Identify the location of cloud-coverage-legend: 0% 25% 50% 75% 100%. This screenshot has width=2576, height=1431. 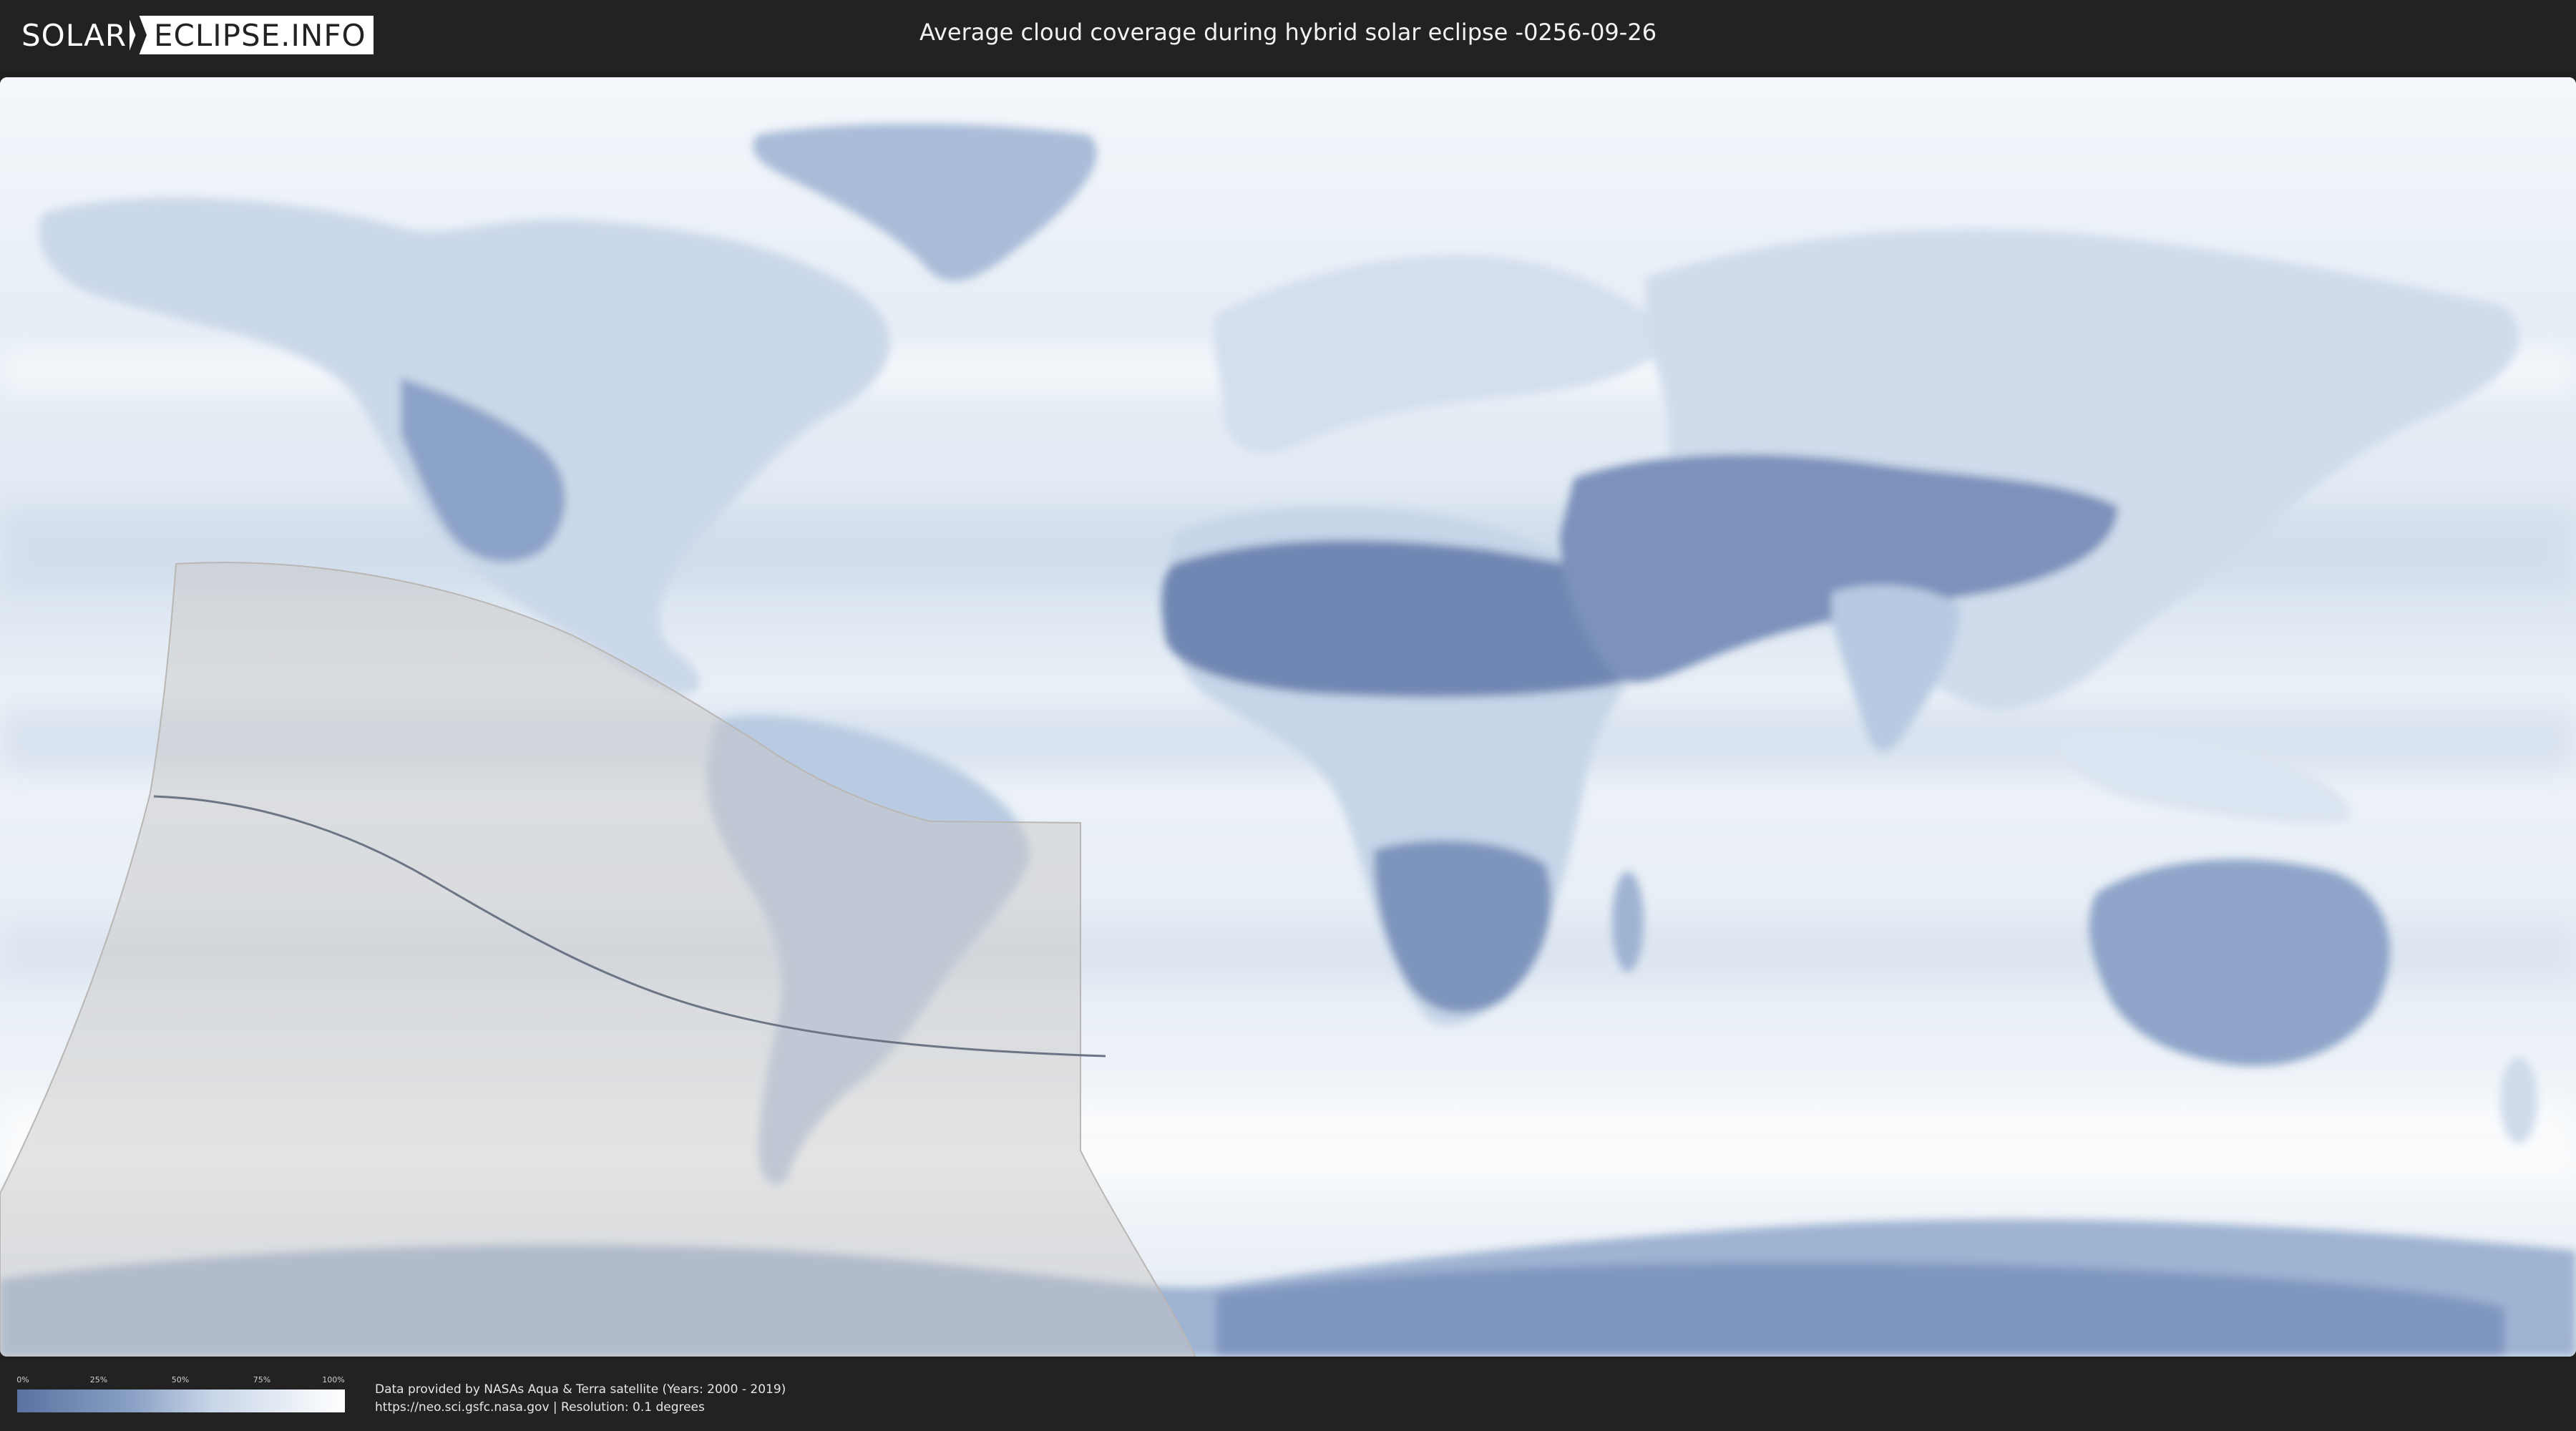
(180, 1393).